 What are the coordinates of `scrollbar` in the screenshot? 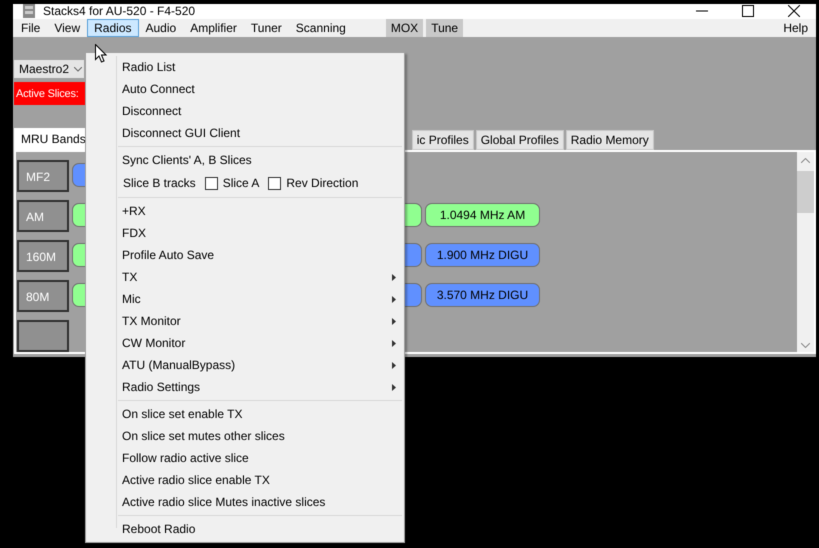 It's located at (805, 252).